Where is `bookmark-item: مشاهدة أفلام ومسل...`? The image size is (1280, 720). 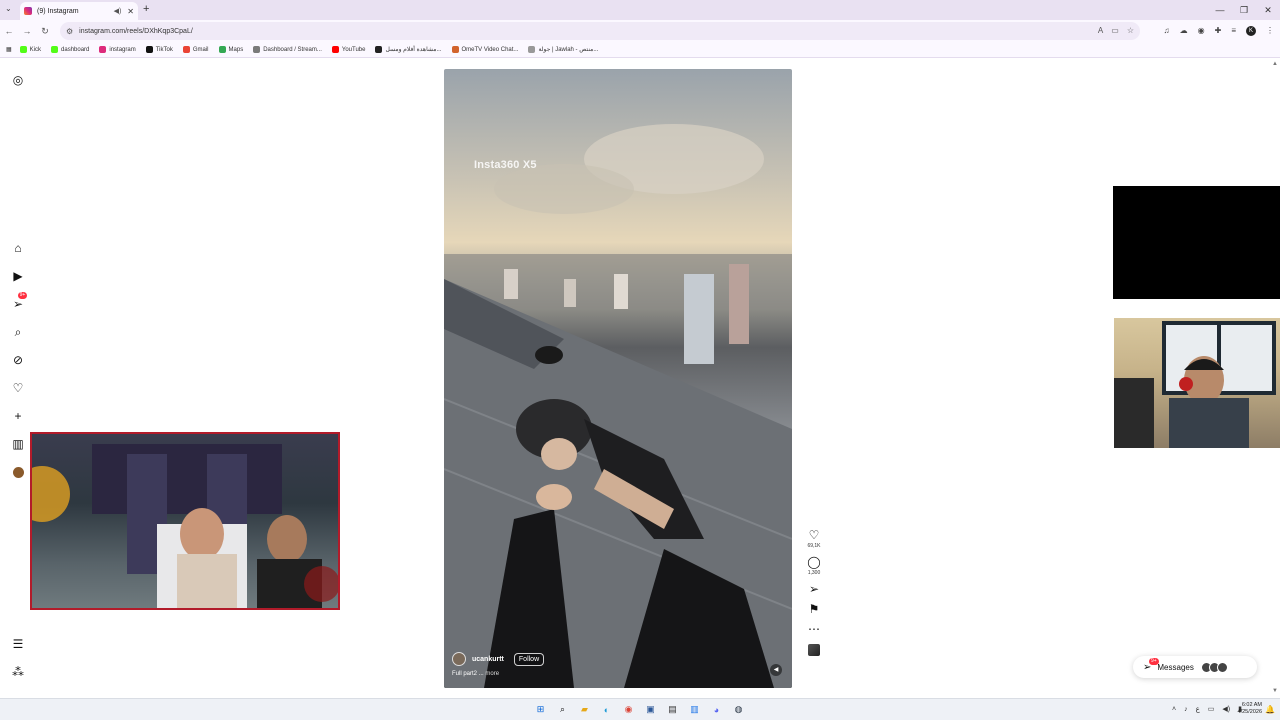
bookmark-item: مشاهدة أفلام ومسل... is located at coordinates (408, 49).